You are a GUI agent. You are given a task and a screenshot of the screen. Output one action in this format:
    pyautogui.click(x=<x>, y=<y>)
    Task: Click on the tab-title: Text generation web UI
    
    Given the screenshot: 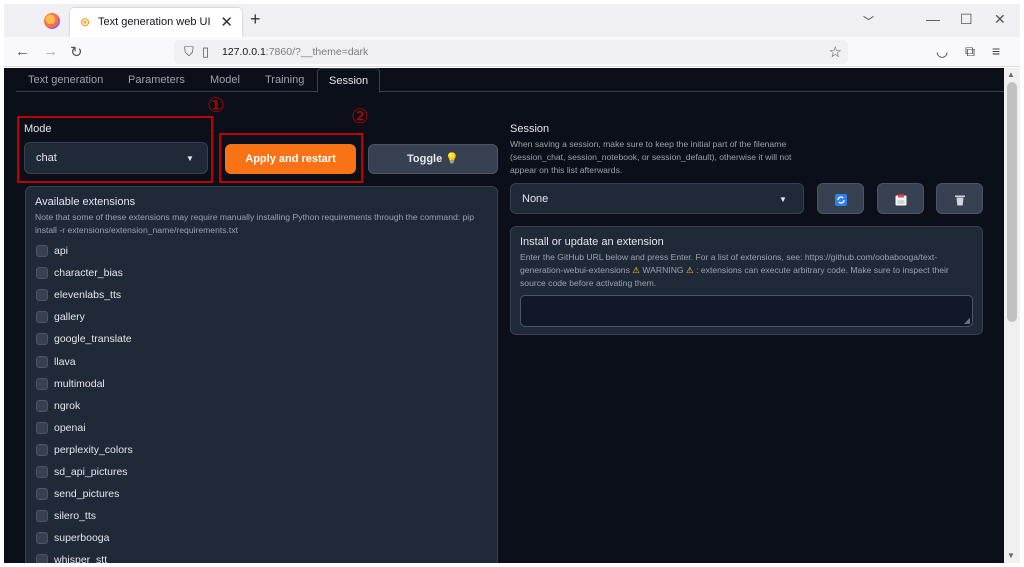 What is the action you would take?
    pyautogui.click(x=154, y=22)
    